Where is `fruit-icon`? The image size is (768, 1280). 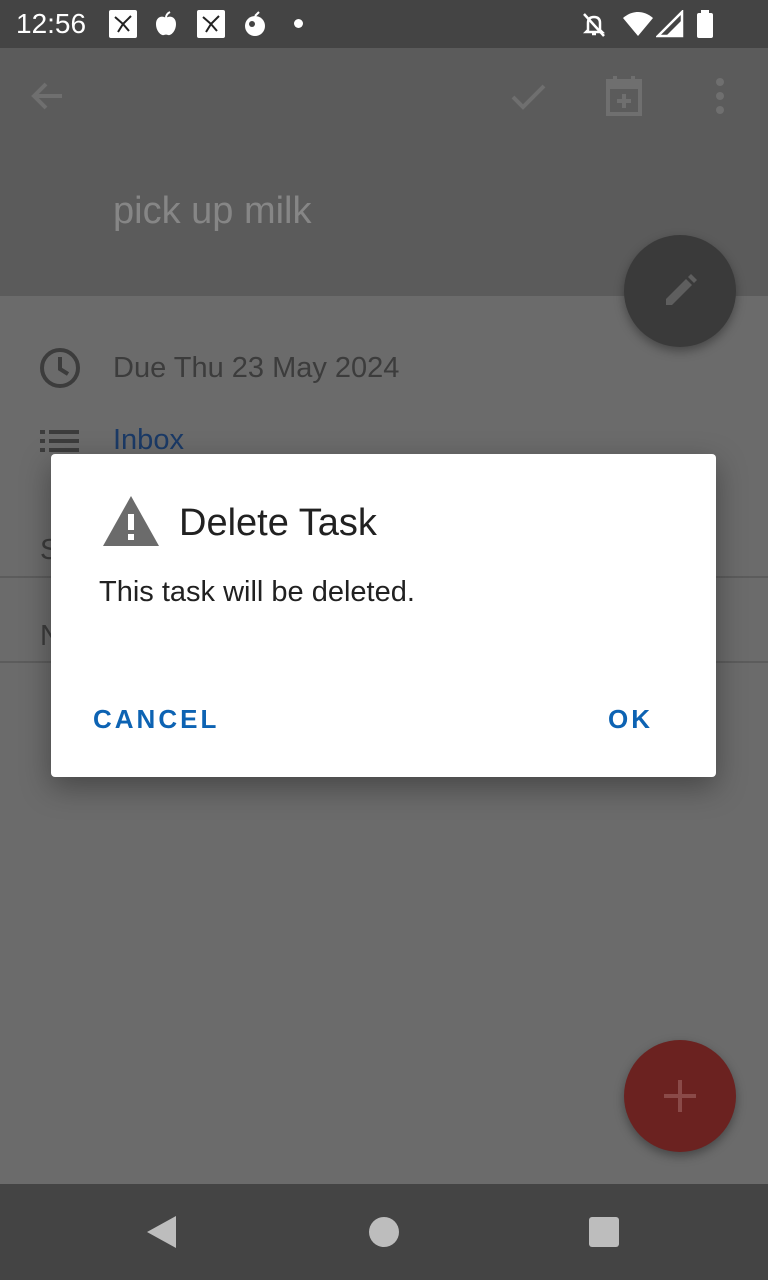
fruit-icon is located at coordinates (255, 24).